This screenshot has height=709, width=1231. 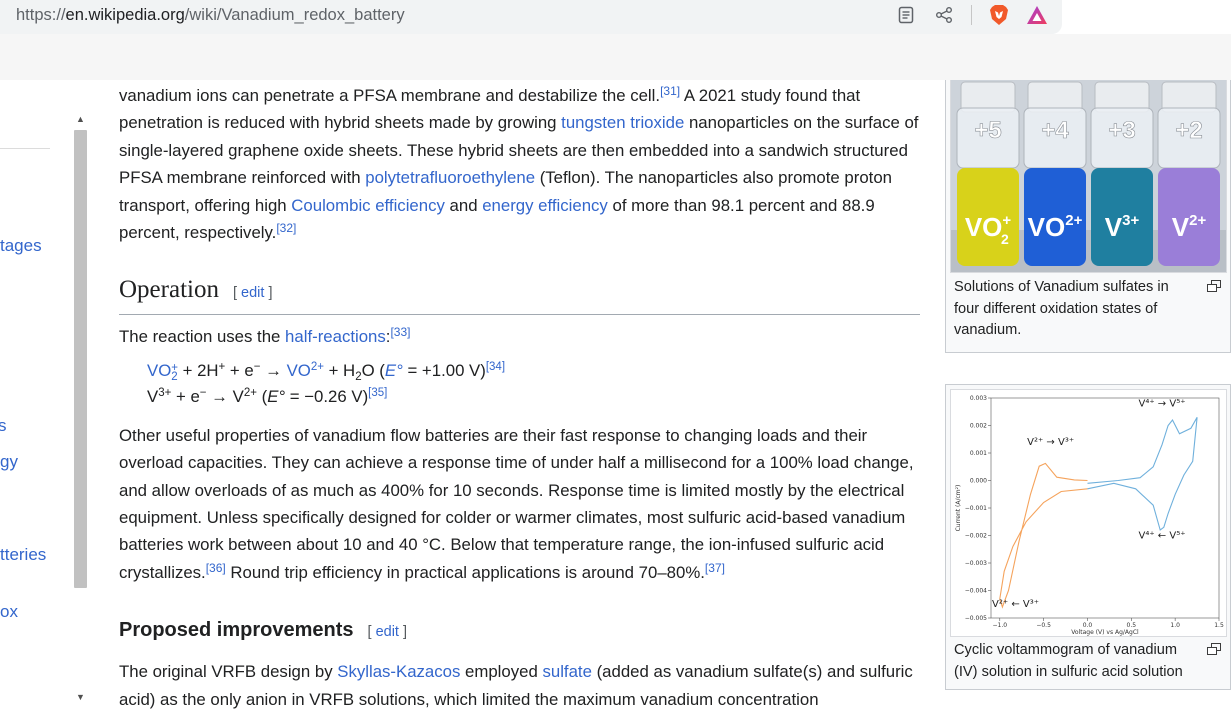 I want to click on citation-link: [37], so click(x=715, y=568).